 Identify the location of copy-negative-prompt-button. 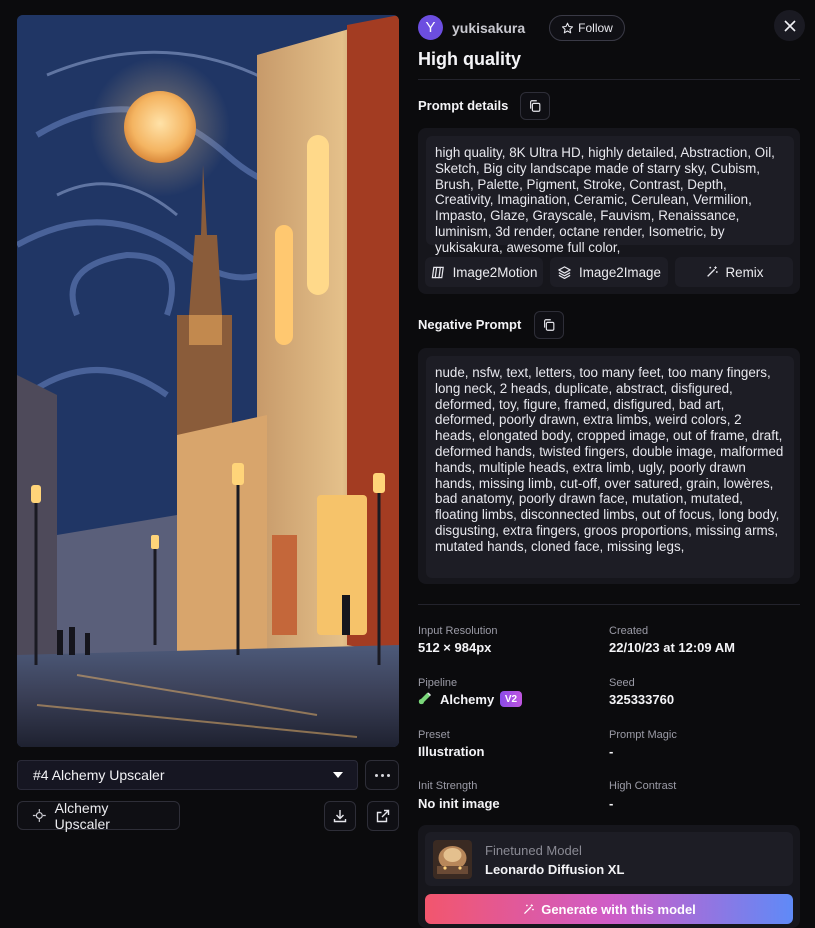
(549, 325).